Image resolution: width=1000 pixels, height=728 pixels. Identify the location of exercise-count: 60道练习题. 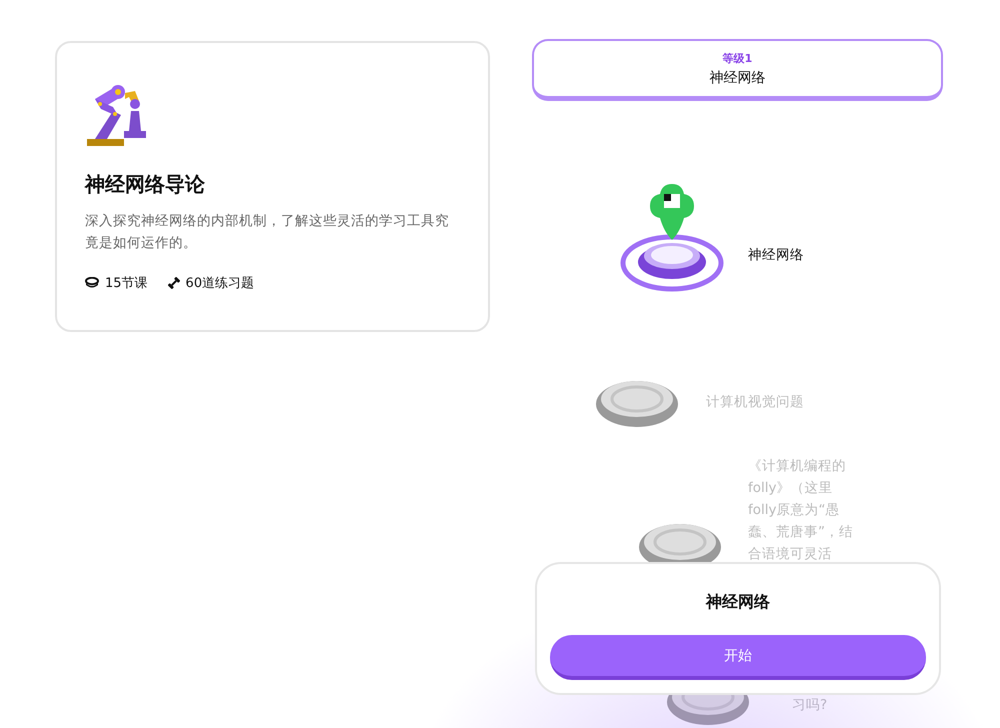
(220, 283).